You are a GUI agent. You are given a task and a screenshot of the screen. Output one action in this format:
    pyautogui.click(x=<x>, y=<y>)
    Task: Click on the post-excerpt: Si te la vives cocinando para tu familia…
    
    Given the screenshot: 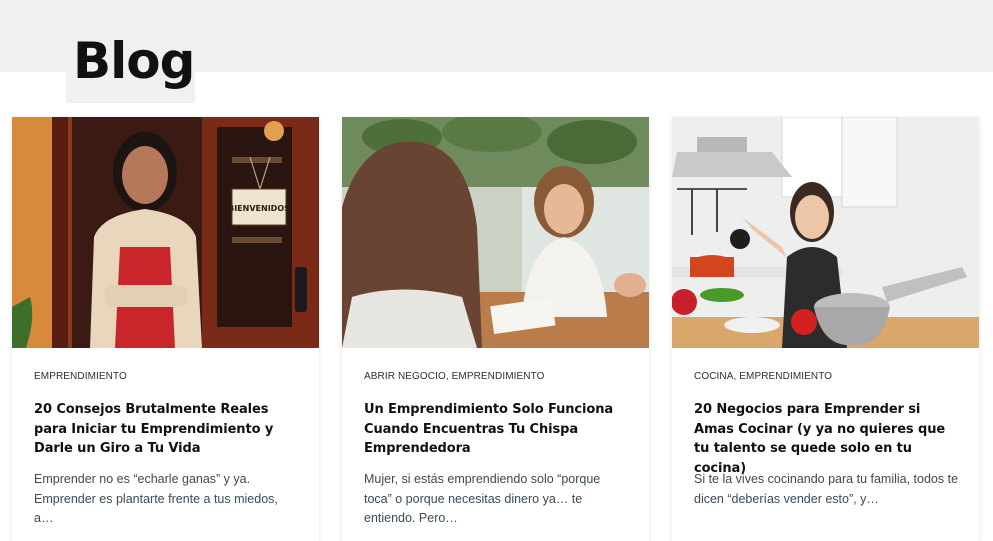 What is the action you would take?
    pyautogui.click(x=826, y=489)
    